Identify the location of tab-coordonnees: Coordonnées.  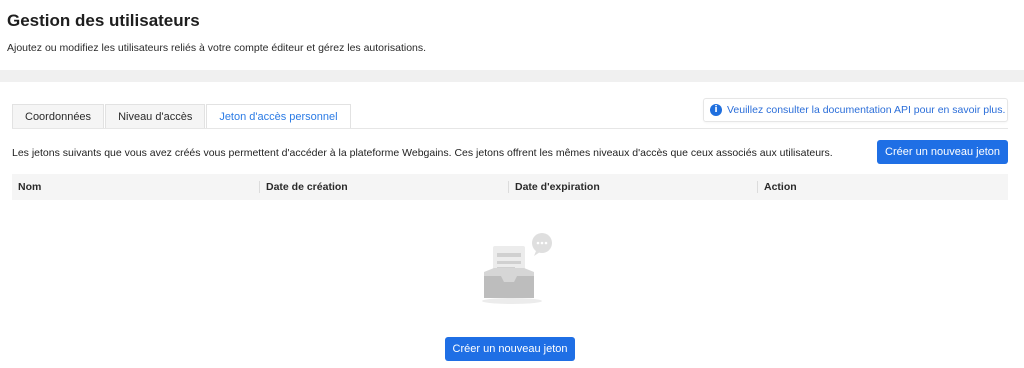
(58, 116).